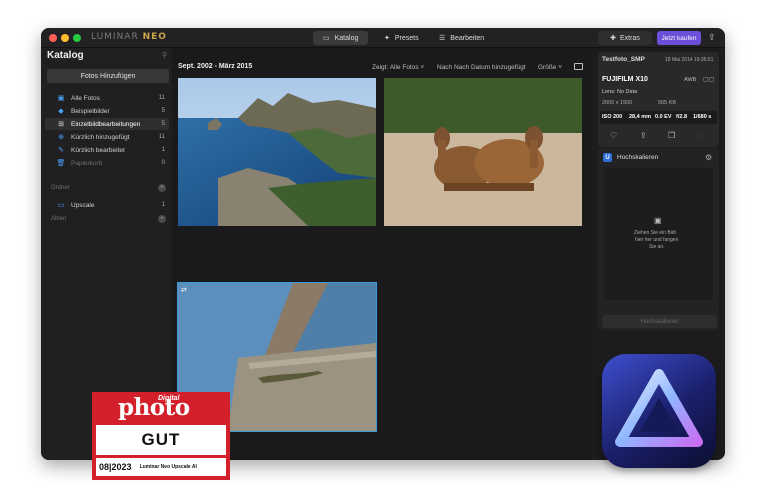 This screenshot has height=502, width=770. I want to click on zoom-window-button, so click(77, 38).